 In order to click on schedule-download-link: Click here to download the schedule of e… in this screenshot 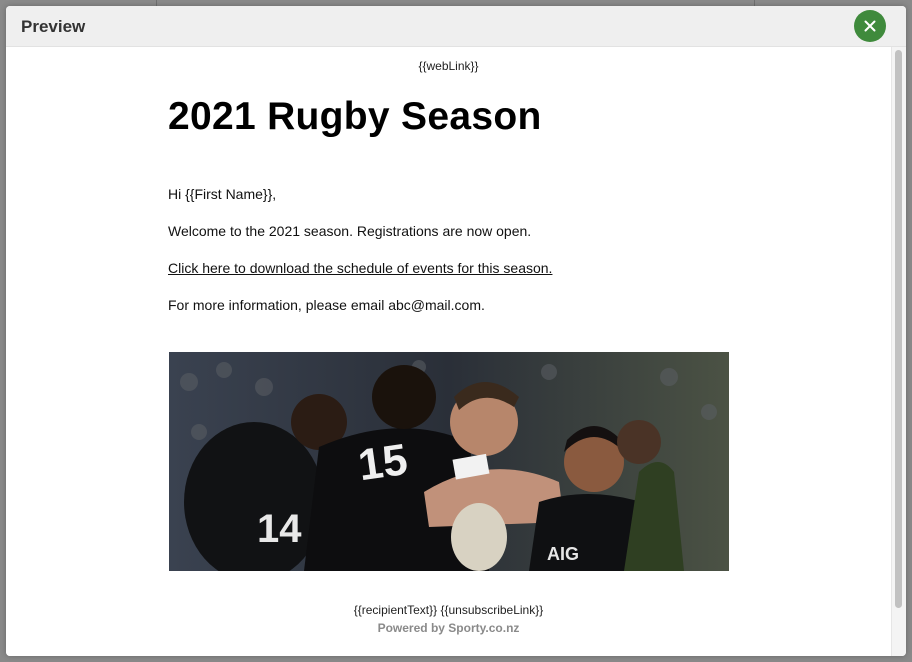, I will do `click(360, 268)`.